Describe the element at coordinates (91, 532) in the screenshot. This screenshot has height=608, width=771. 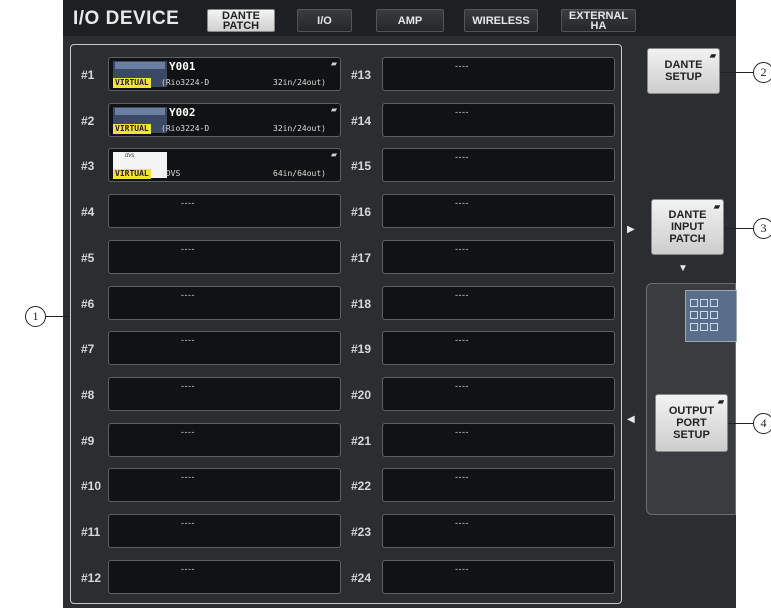
I see `slot-number: #11` at that location.